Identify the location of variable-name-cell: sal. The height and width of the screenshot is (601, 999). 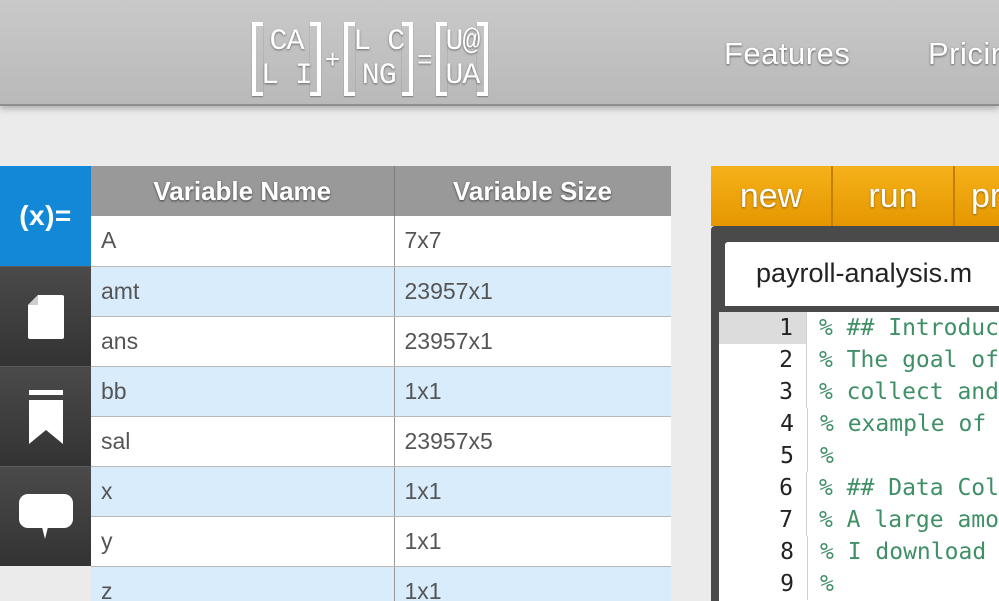
(243, 441).